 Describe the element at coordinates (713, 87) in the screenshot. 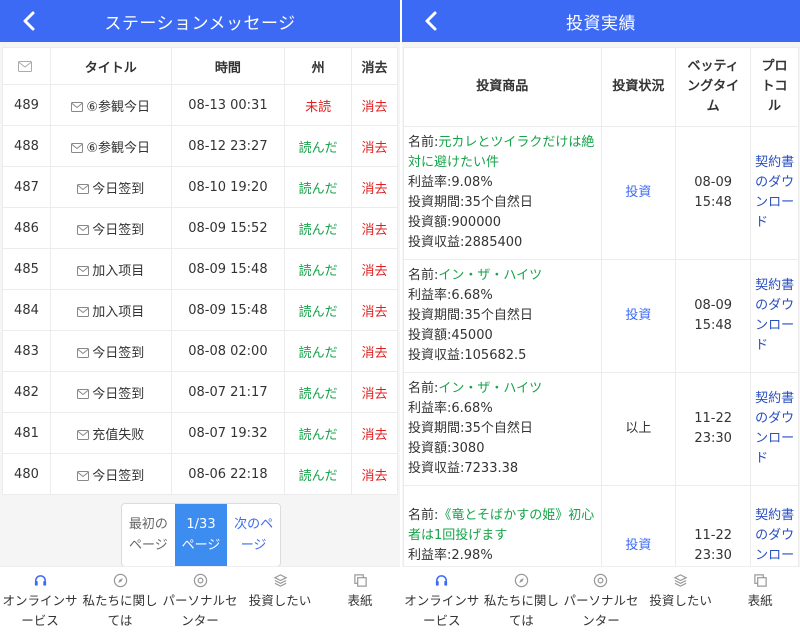

I see `betting-time-column-header: ベッティングタイム` at that location.